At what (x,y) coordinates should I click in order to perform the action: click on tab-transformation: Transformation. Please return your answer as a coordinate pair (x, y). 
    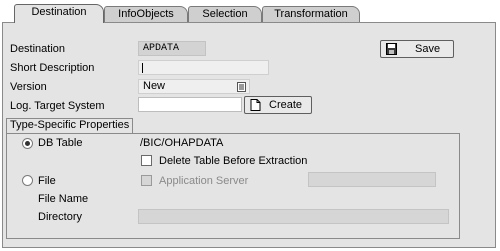
    Looking at the image, I should click on (311, 14).